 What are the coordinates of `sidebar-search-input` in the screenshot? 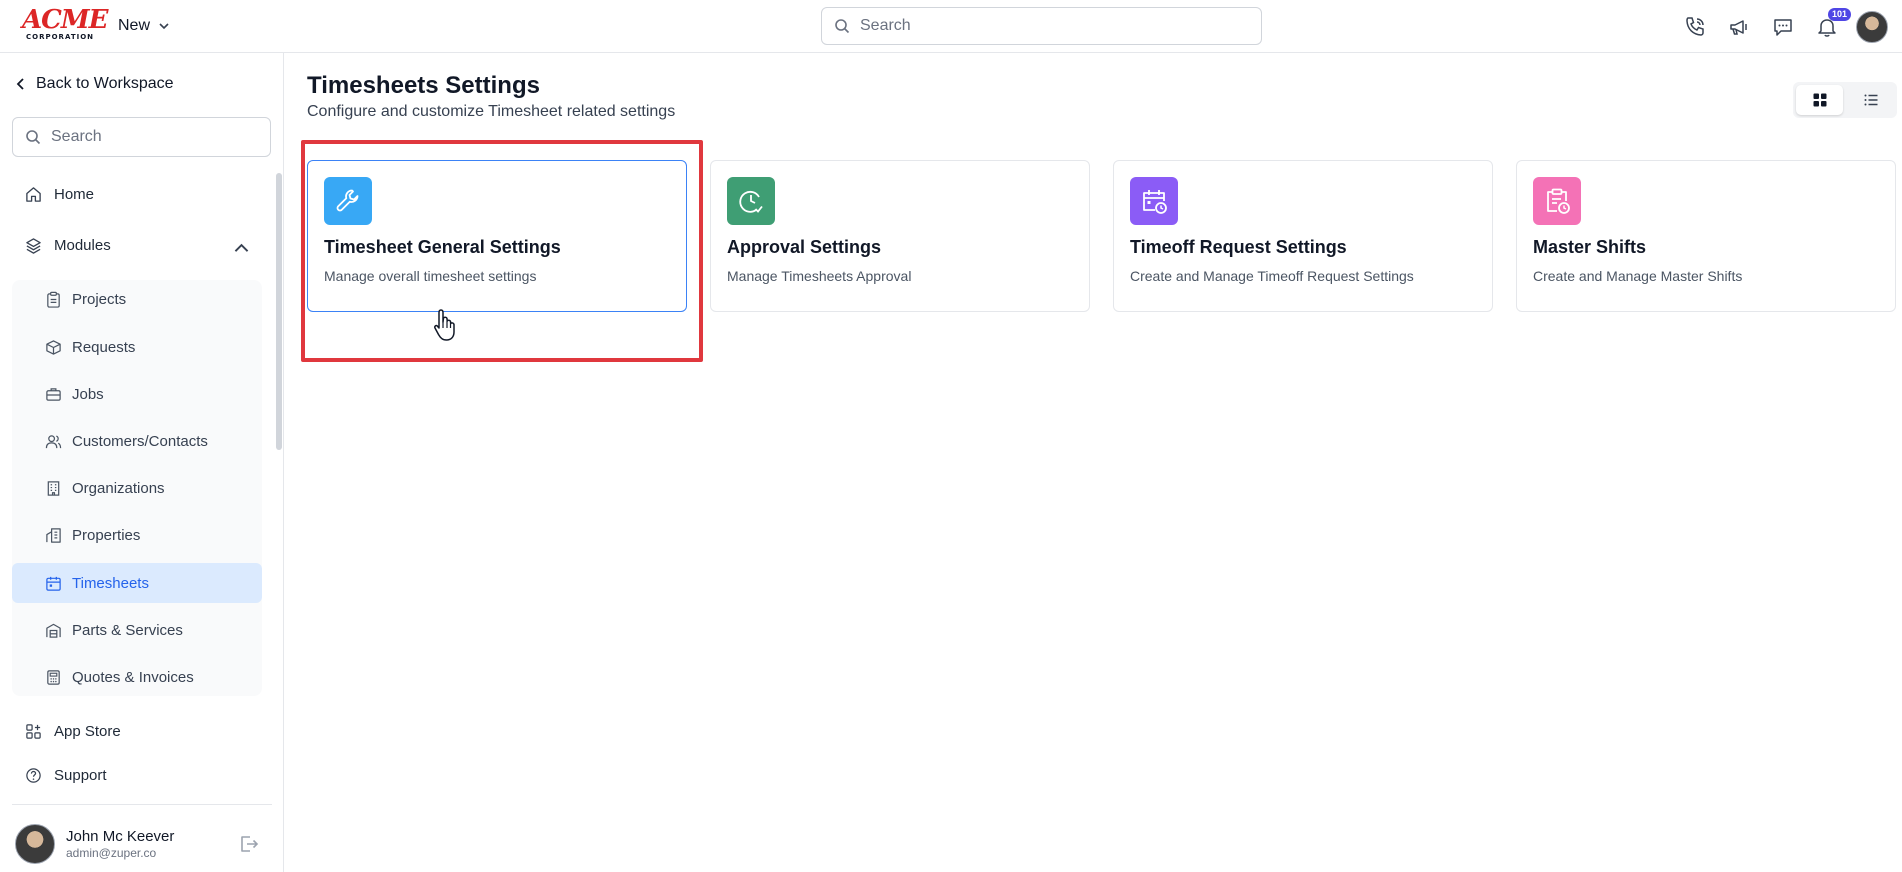 It's located at (151, 137).